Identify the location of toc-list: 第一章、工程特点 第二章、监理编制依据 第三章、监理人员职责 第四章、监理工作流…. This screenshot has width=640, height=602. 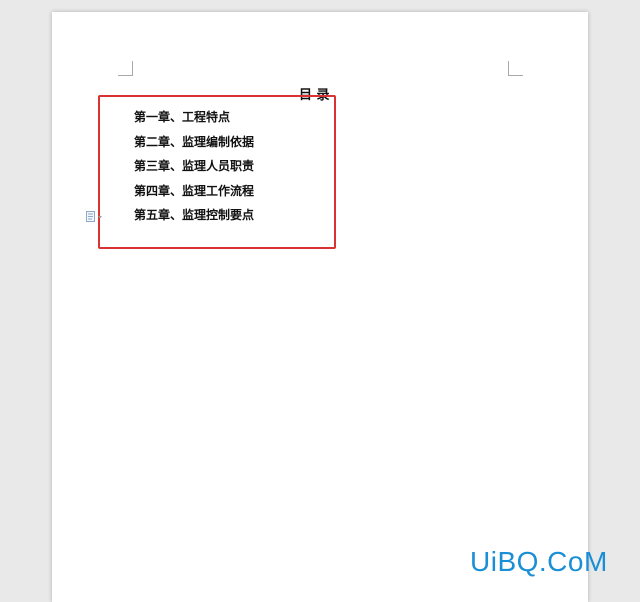
(194, 169).